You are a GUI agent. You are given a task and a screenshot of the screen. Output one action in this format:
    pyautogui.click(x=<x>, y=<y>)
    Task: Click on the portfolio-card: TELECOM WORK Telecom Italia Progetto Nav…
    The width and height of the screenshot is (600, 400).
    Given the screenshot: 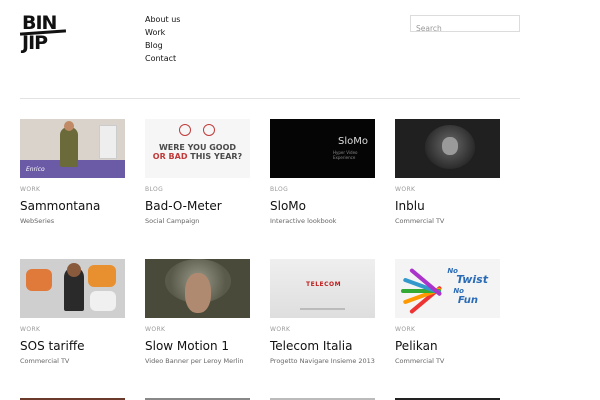 What is the action you would take?
    pyautogui.click(x=322, y=312)
    